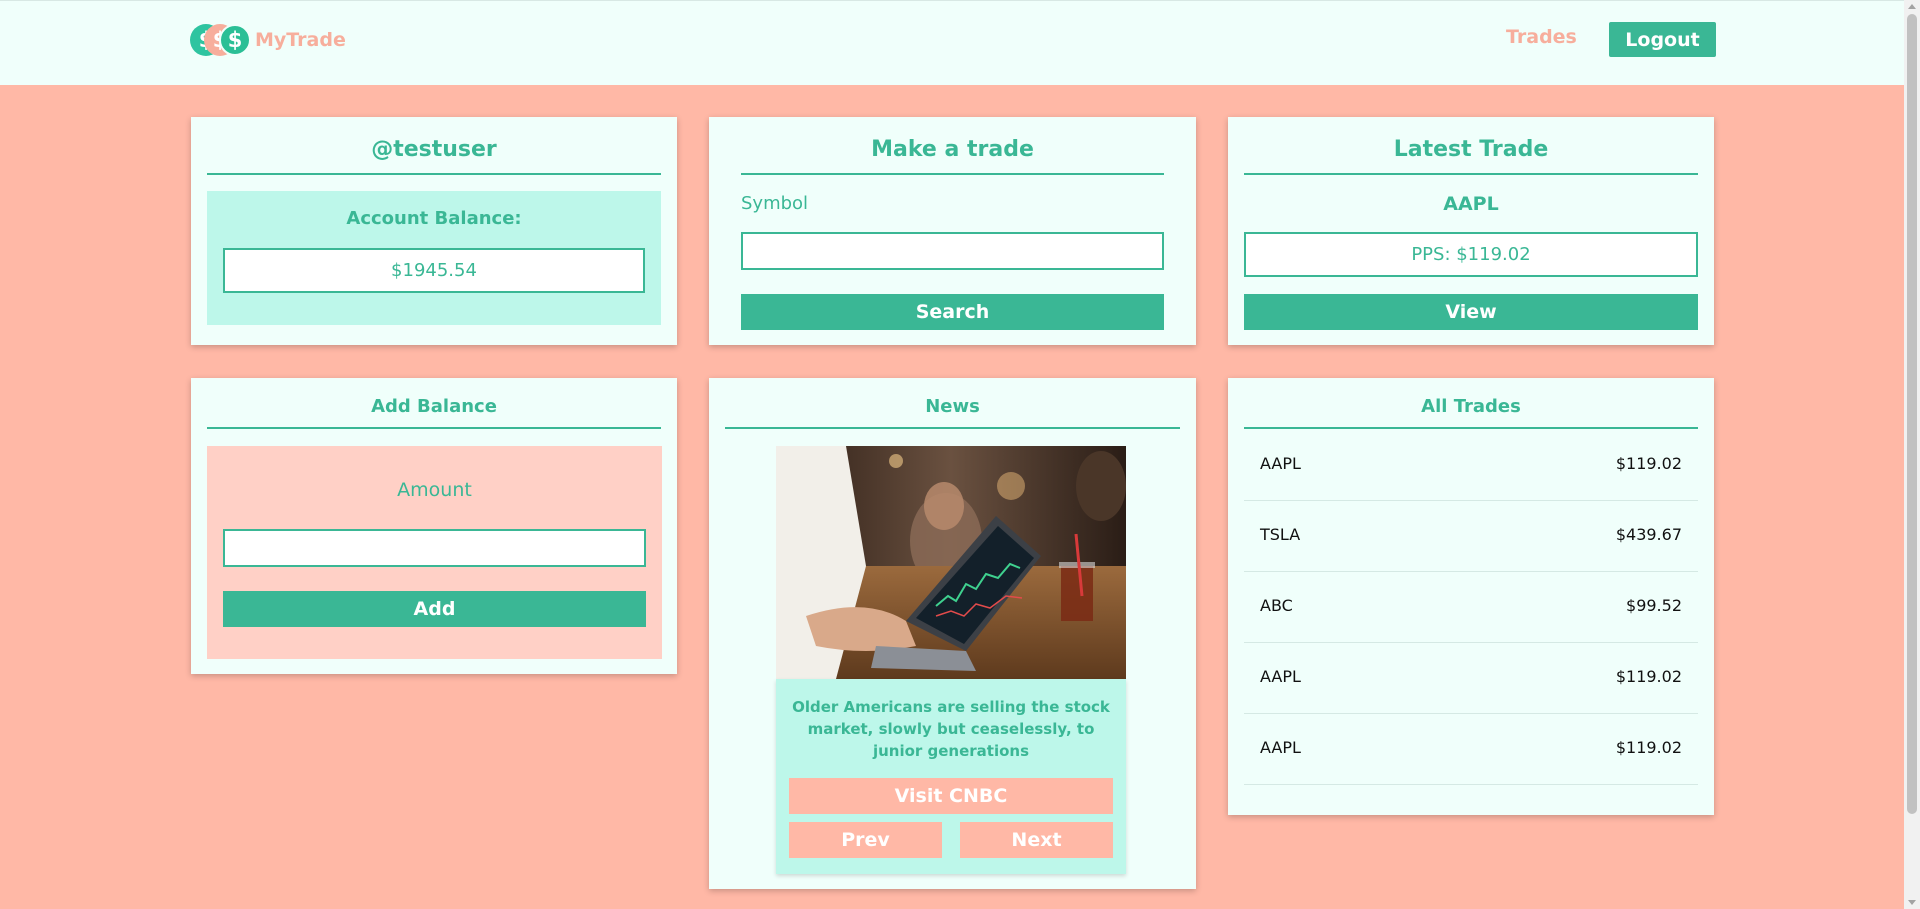 Image resolution: width=1920 pixels, height=909 pixels. I want to click on news-image, so click(951, 562).